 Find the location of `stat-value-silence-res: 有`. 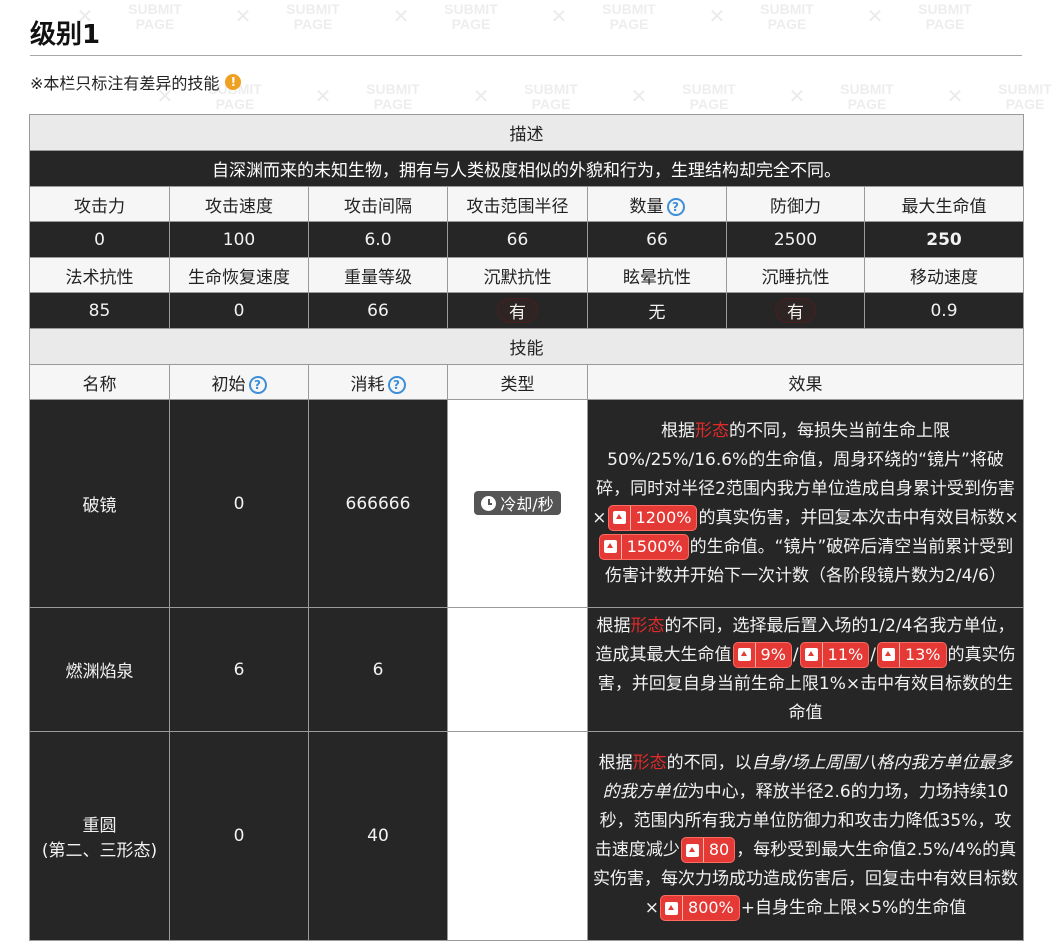

stat-value-silence-res: 有 is located at coordinates (517, 310).